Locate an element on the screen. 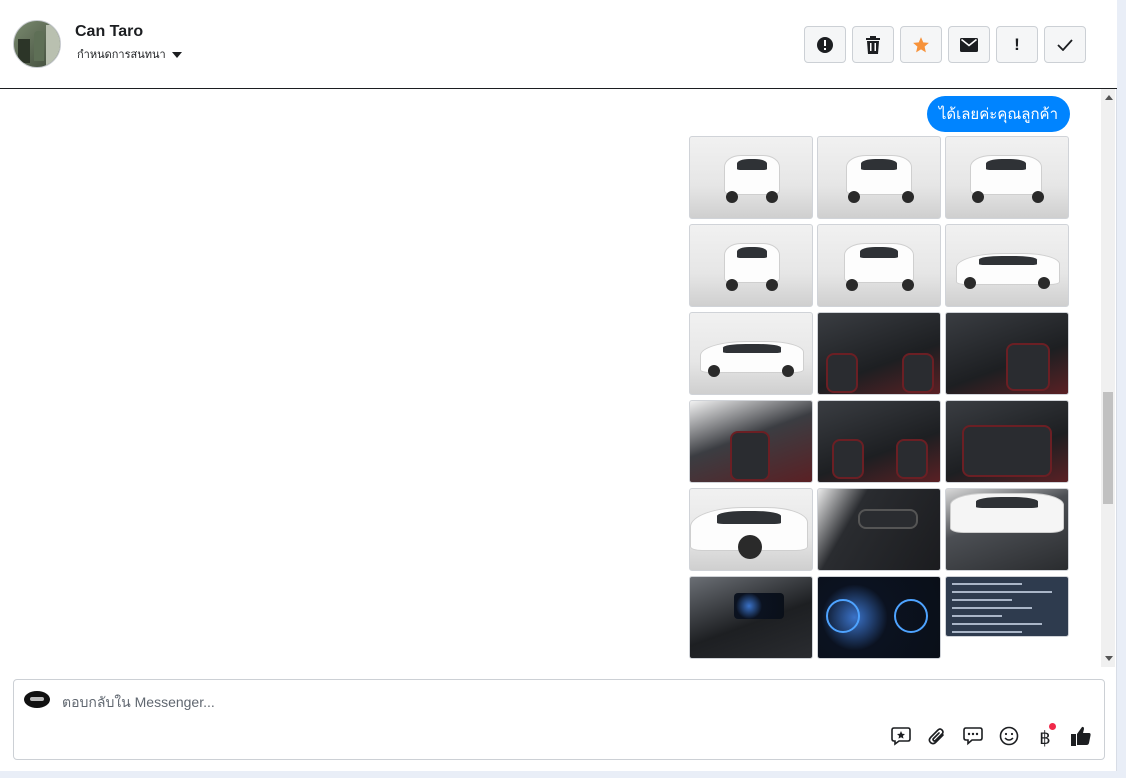  quick-reply-button is located at coordinates (973, 738).